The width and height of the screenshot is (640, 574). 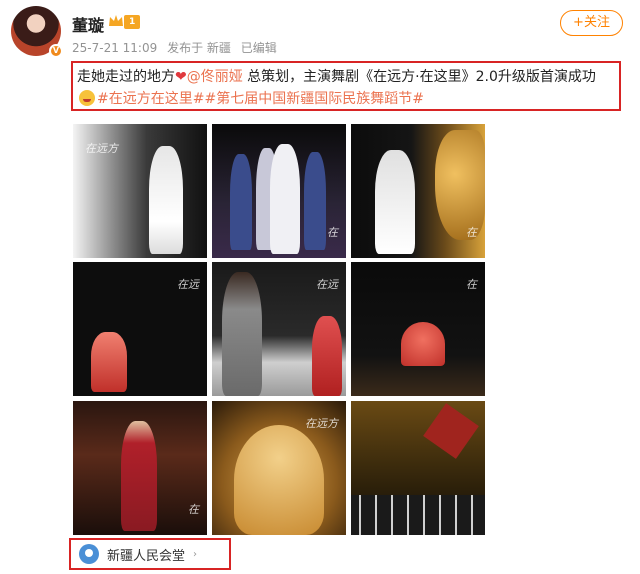 I want to click on post-text-part2: 总策划，主演舞剧《在远方·在这里》2.0升级版首演成功, so click(x=419, y=77).